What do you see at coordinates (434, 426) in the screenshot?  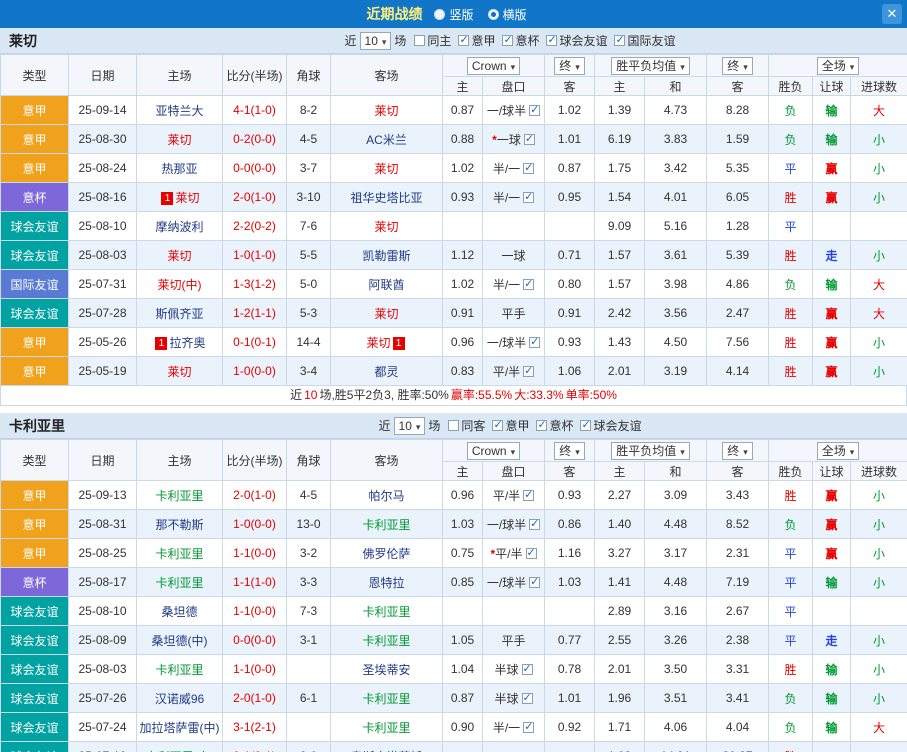 I see `games-label: 场` at bounding box center [434, 426].